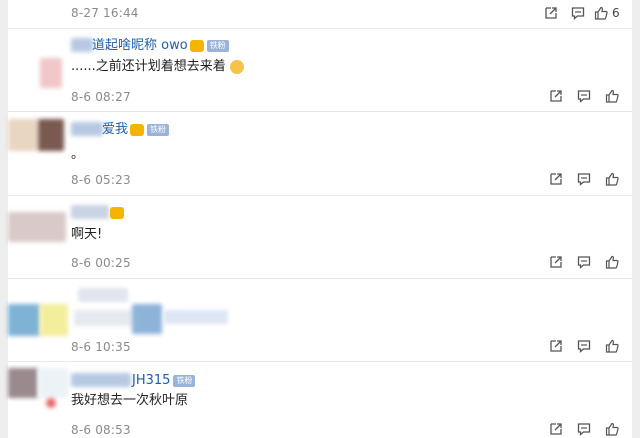  I want to click on comment-text: 啊天!, so click(87, 234).